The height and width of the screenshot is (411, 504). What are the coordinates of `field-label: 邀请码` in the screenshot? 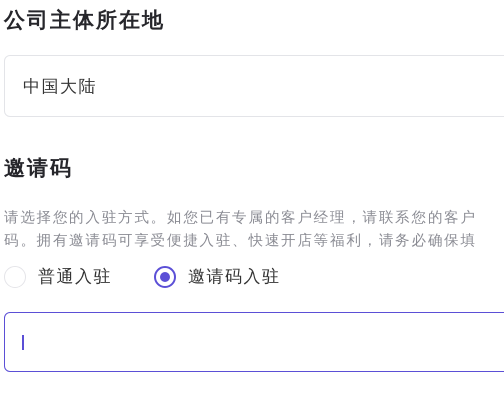 It's located at (38, 168).